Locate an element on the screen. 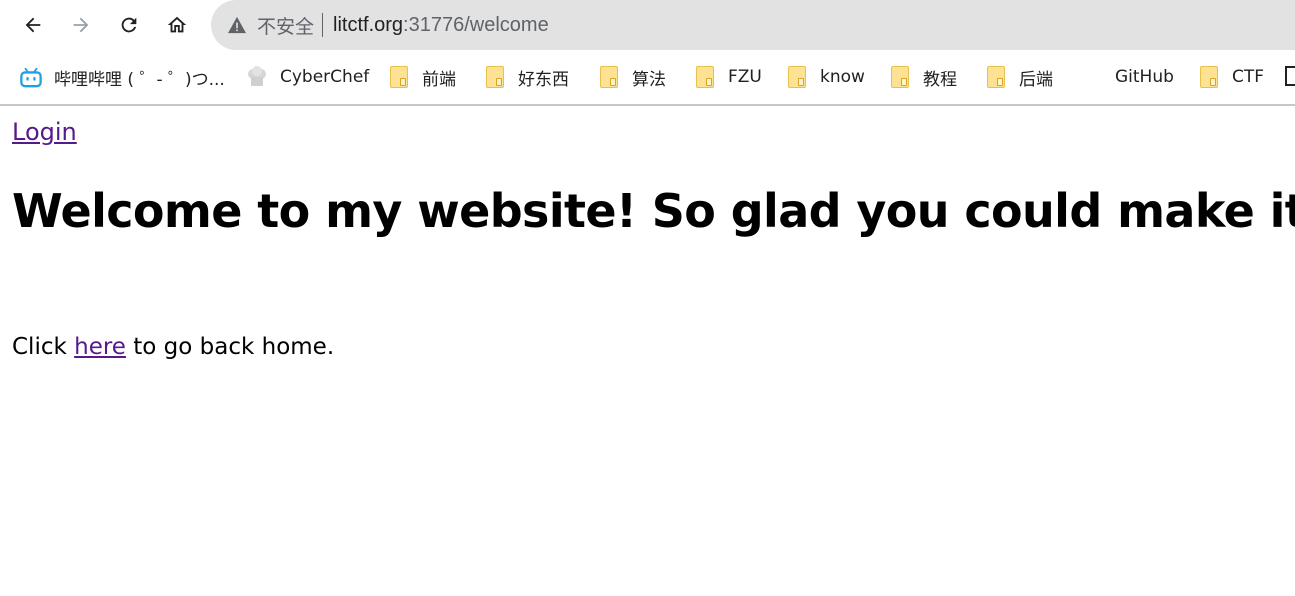  warning-icon is located at coordinates (237, 25).